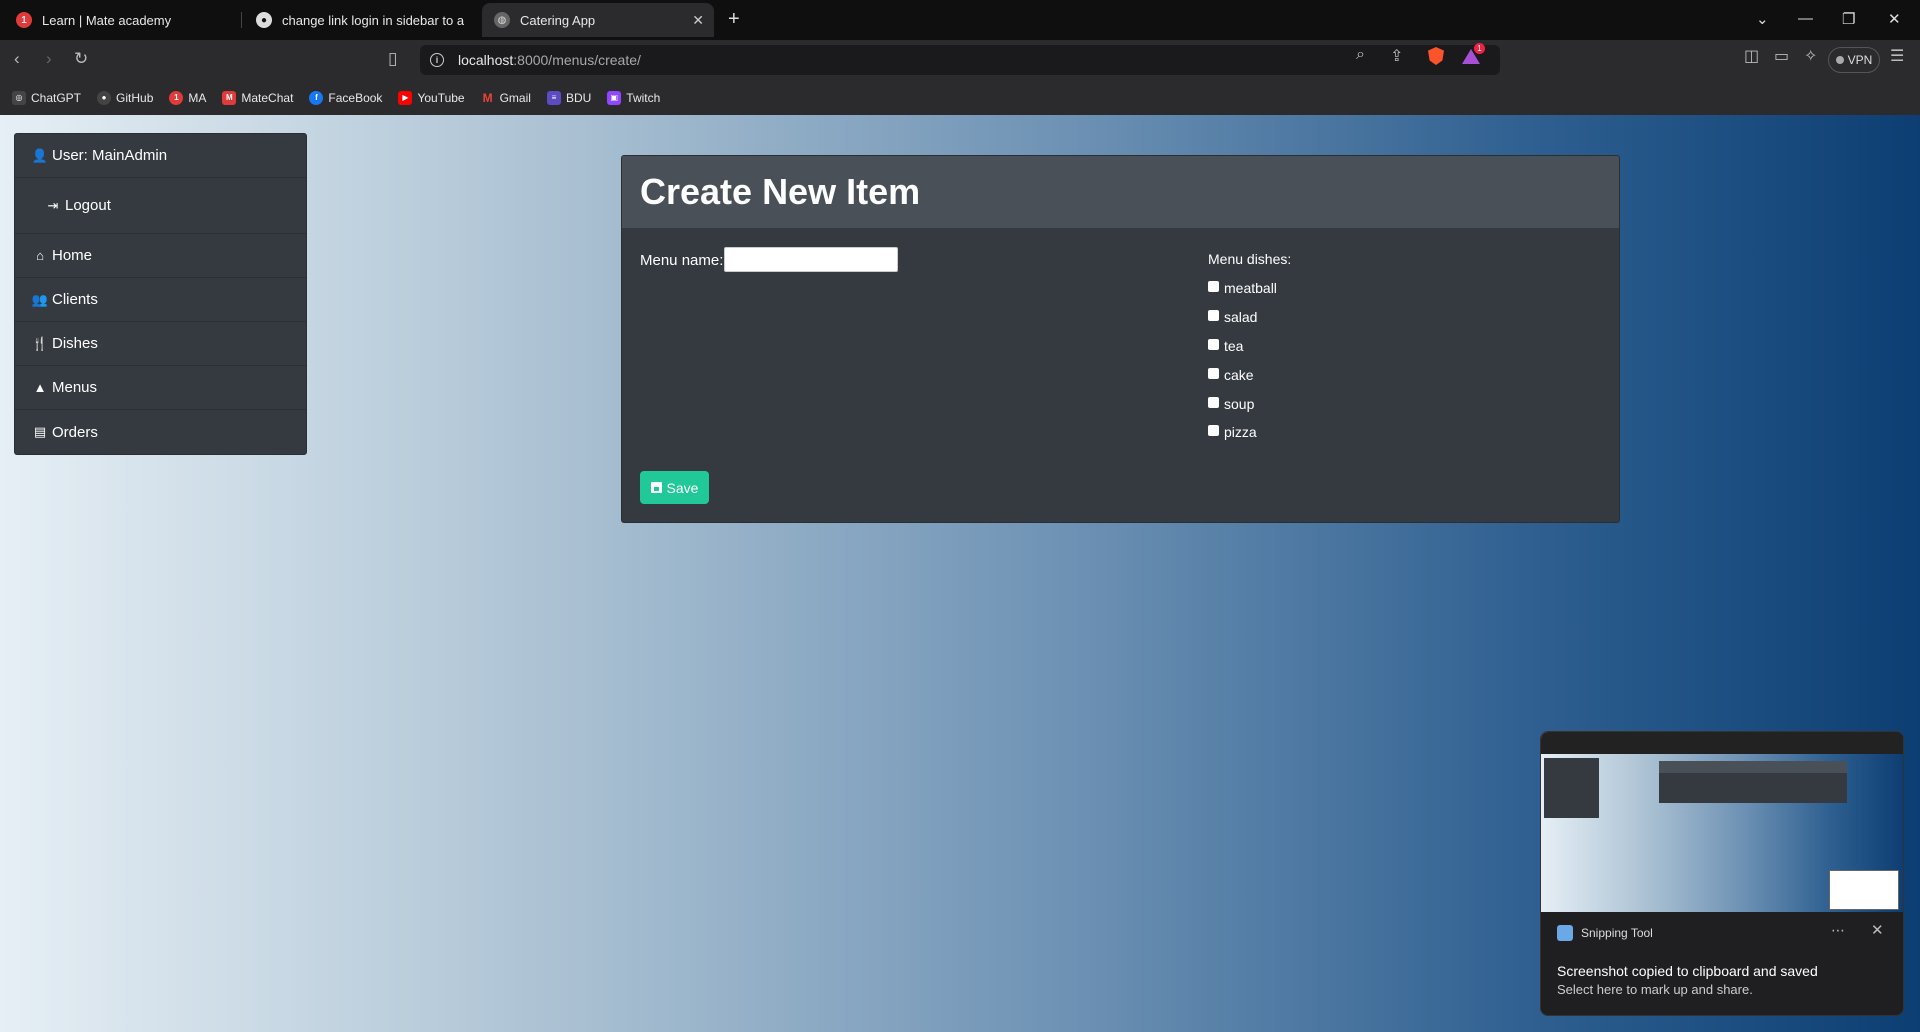 The height and width of the screenshot is (1032, 1920). Describe the element at coordinates (392, 59) in the screenshot. I see `bookmark-icon: ▯` at that location.